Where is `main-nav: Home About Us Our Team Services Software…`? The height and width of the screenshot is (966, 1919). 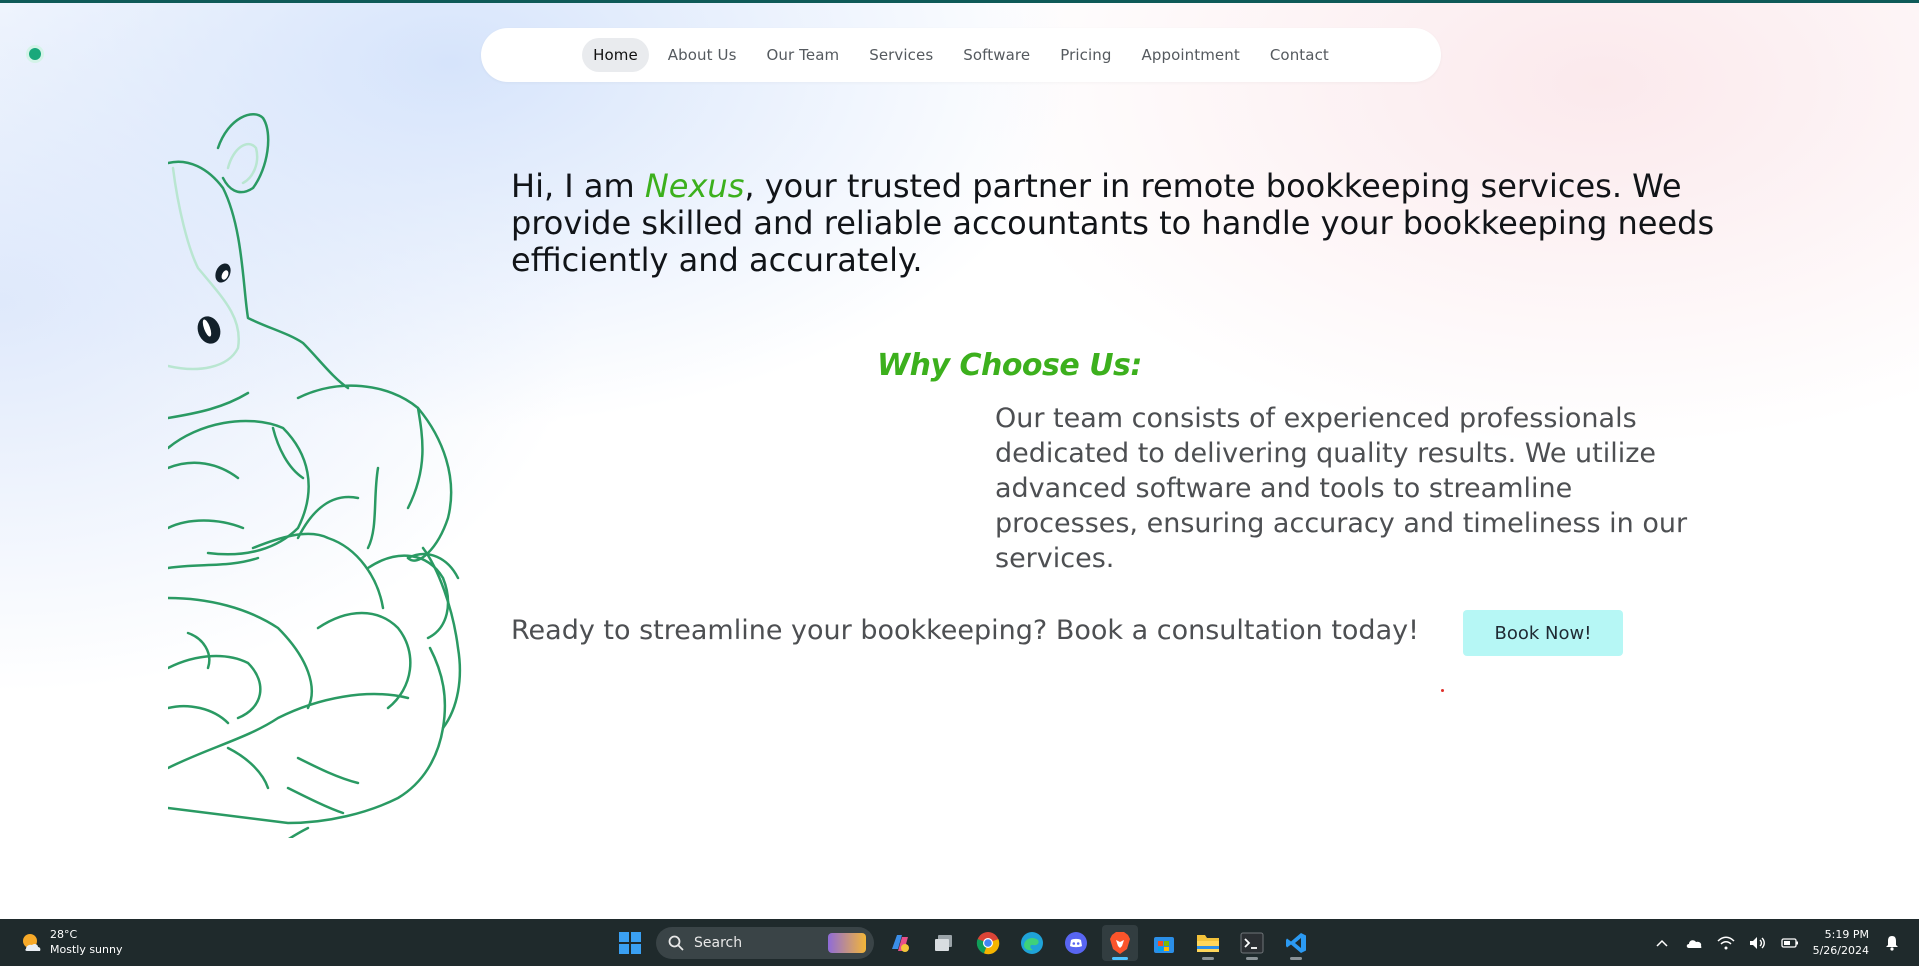 main-nav: Home About Us Our Team Services Software… is located at coordinates (961, 55).